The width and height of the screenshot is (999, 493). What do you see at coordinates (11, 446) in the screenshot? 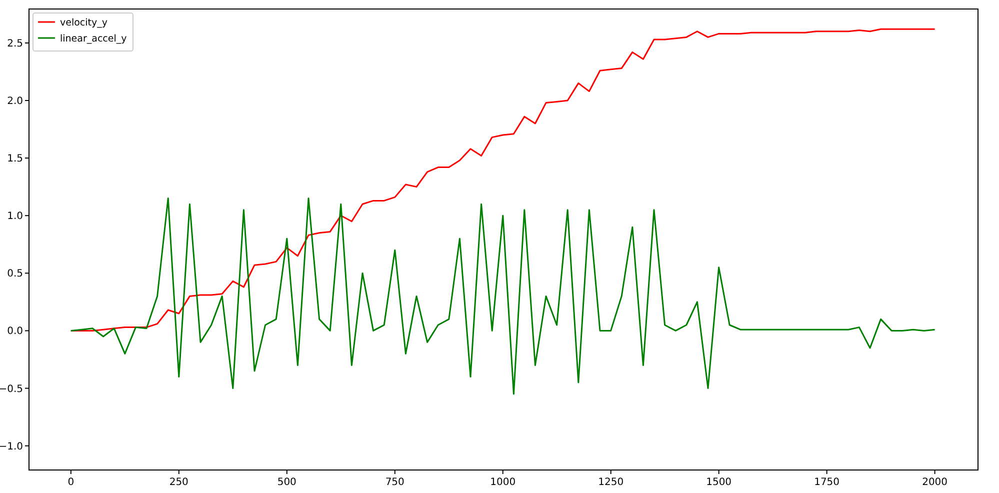
I see `y-tick-label: −1.0` at bounding box center [11, 446].